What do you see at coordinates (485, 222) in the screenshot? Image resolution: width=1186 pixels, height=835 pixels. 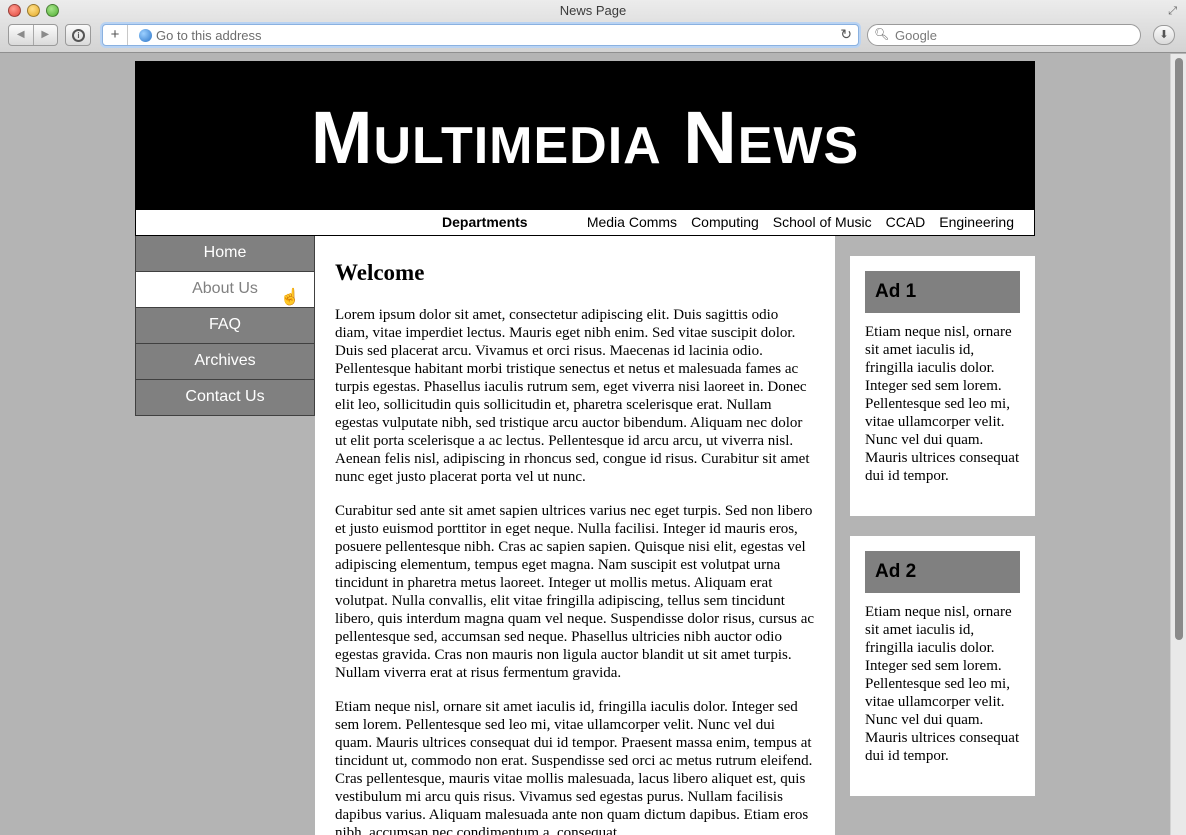 I see `departments-heading: Departments` at bounding box center [485, 222].